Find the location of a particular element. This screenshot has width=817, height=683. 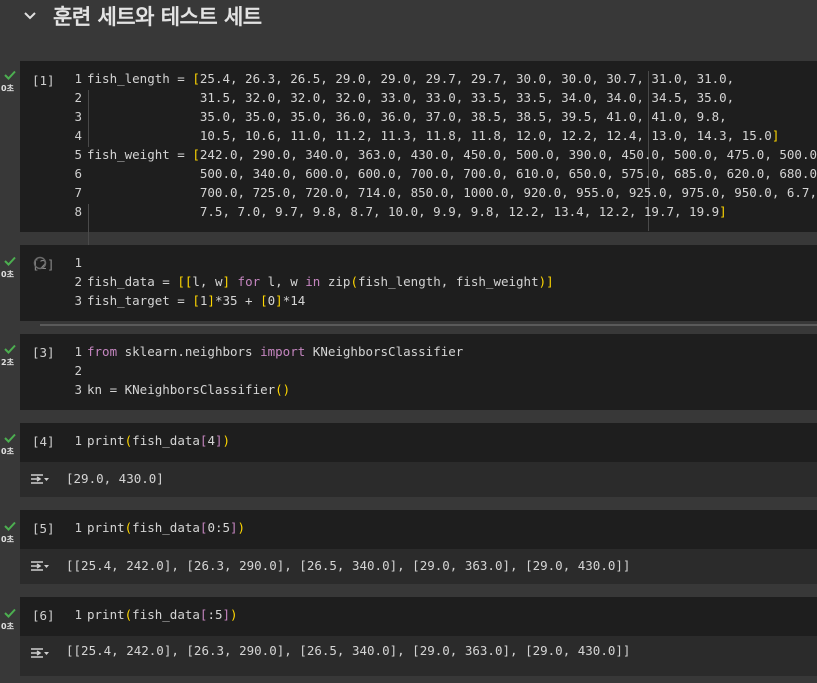

line-number: 5 is located at coordinates (78, 154).